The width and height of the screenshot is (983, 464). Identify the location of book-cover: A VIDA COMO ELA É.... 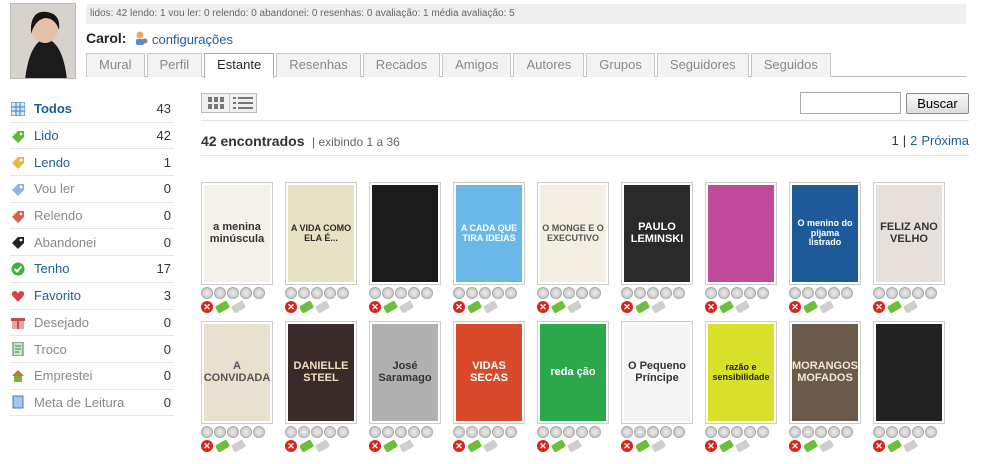
(321, 233).